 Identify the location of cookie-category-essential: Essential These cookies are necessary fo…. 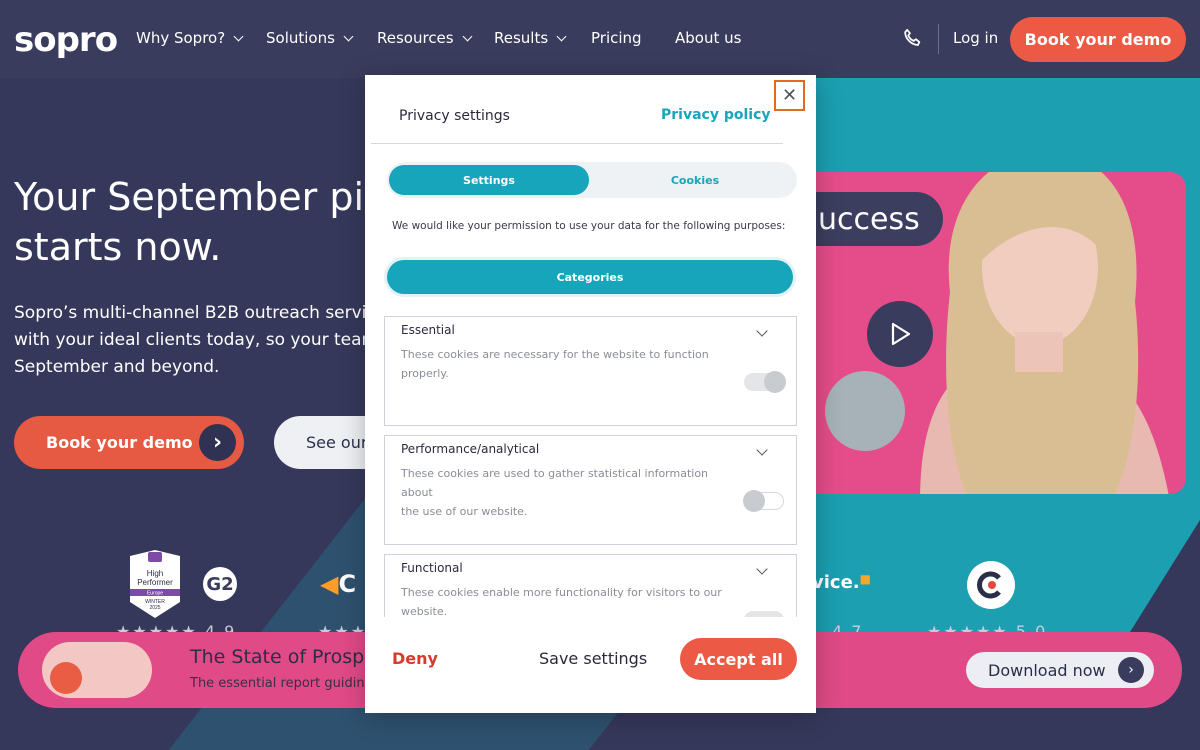
(590, 371).